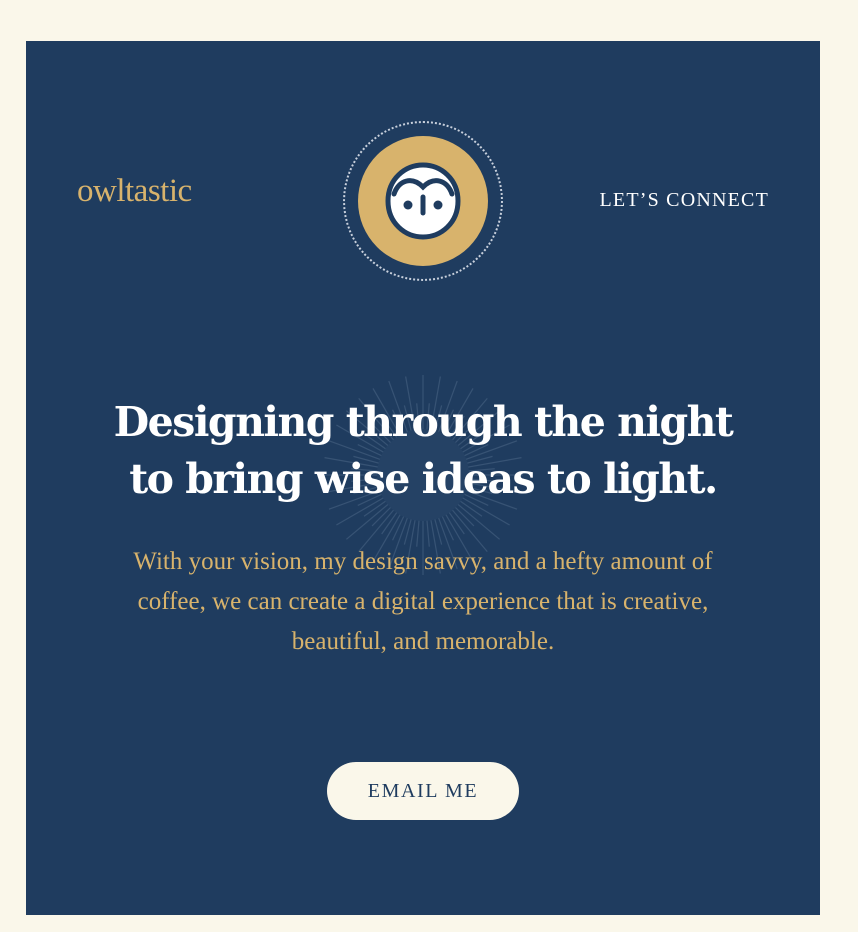 This screenshot has width=858, height=932. Describe the element at coordinates (134, 191) in the screenshot. I see `brand-logo-text: owltastic` at that location.